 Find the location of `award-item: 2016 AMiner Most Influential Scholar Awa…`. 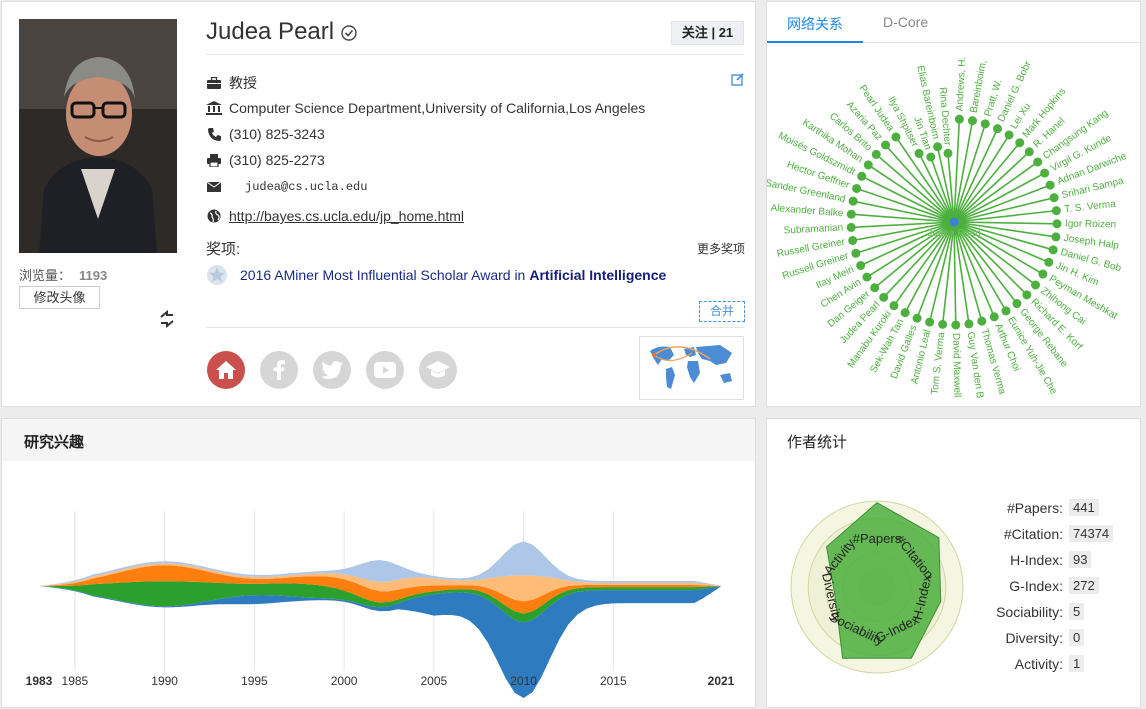

award-item: 2016 AMiner Most Influential Scholar Awa… is located at coordinates (436, 275).